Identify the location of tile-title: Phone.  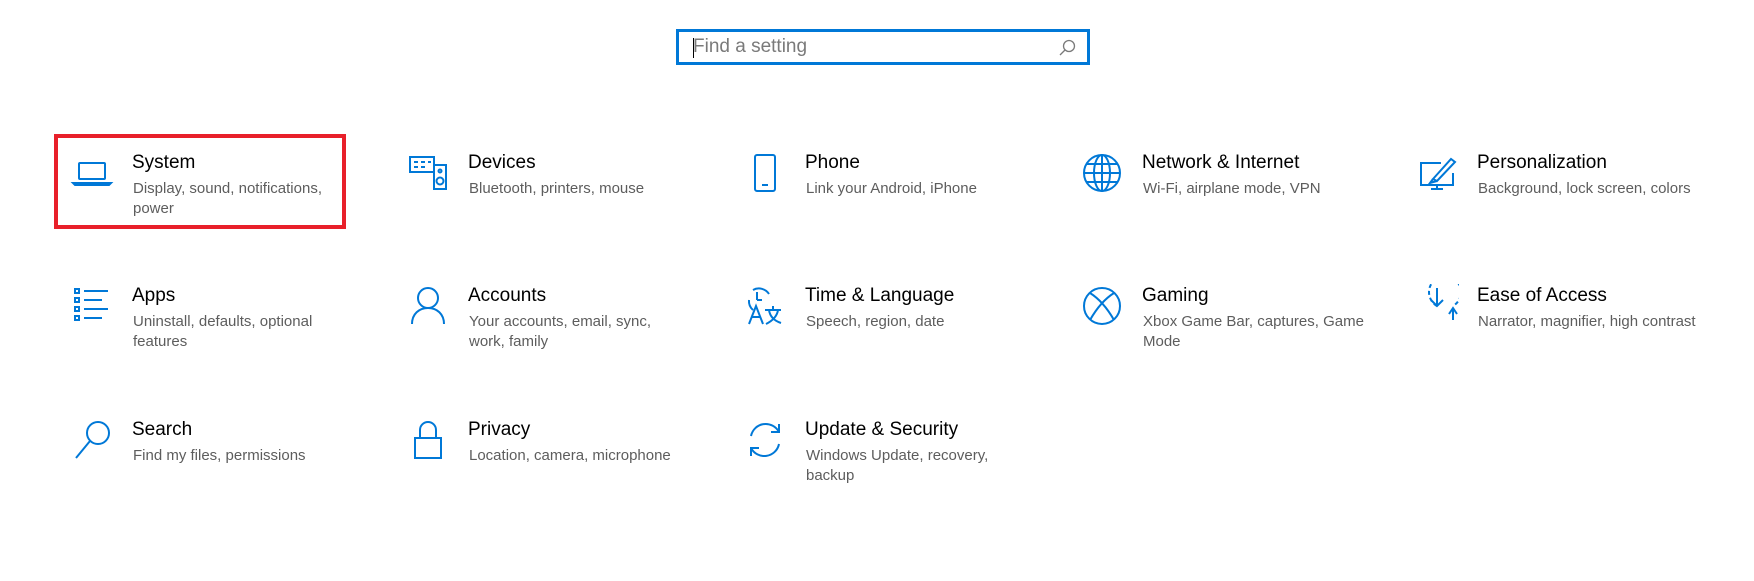
(832, 162).